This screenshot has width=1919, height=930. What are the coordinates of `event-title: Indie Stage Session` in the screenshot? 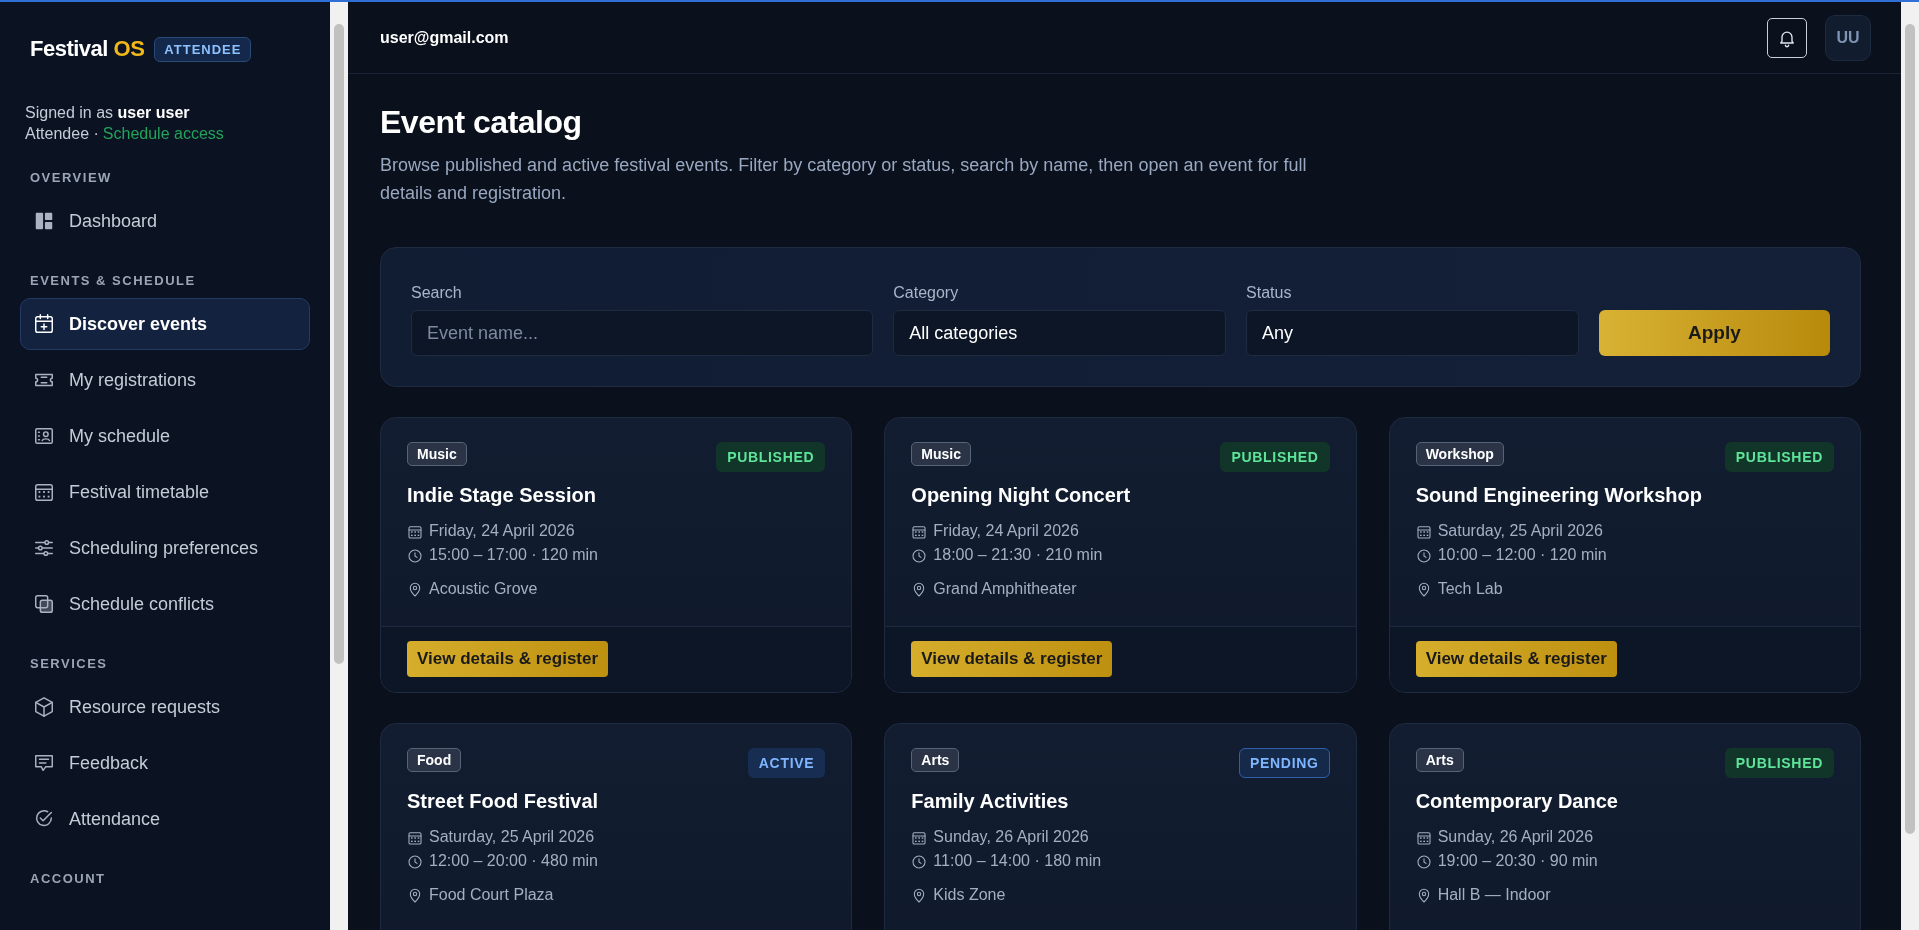 It's located at (502, 495).